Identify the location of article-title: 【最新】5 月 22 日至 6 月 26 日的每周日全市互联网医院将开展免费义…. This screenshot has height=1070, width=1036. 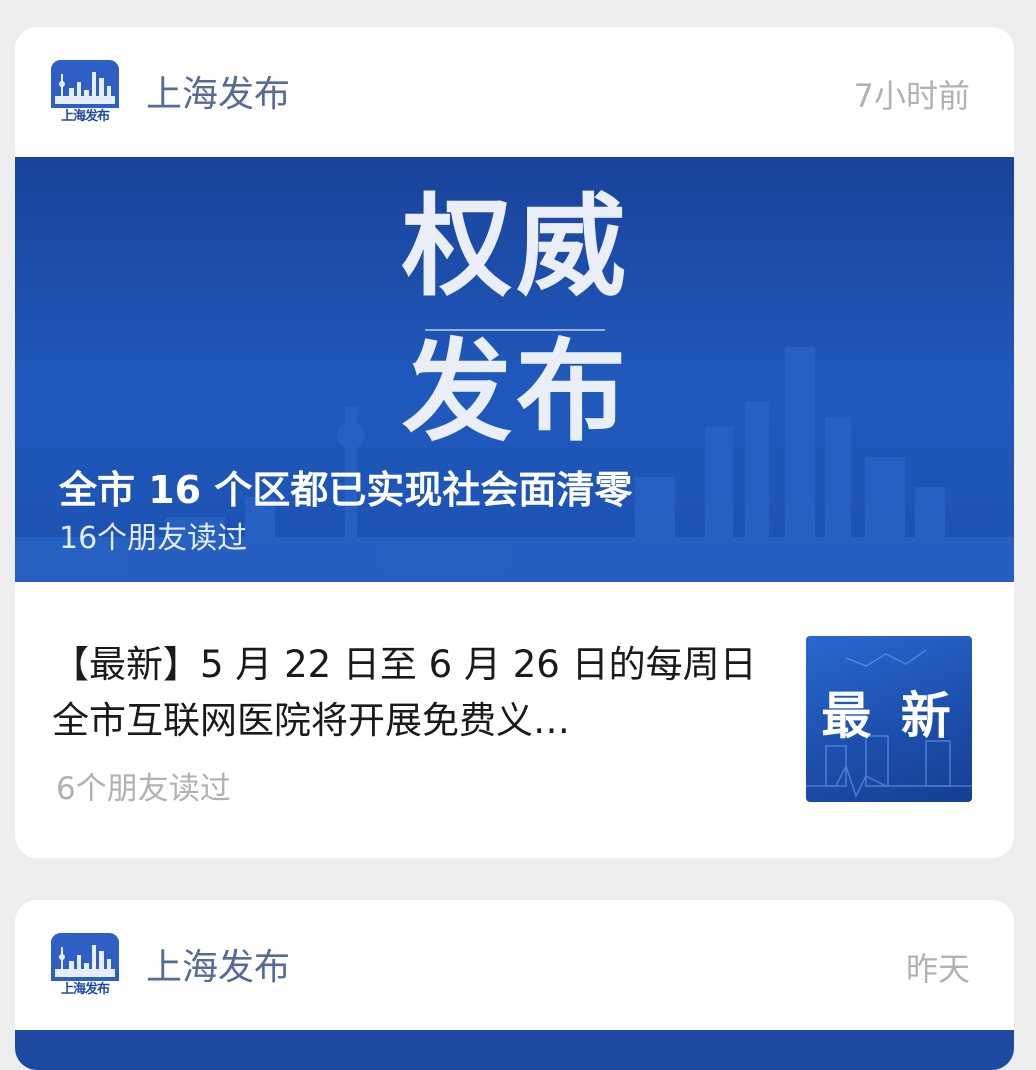
(412, 693).